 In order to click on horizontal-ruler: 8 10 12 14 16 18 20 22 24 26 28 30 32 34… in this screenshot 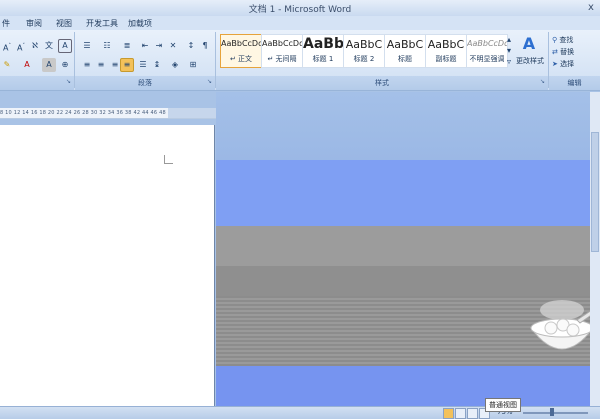, I will do `click(108, 113)`.